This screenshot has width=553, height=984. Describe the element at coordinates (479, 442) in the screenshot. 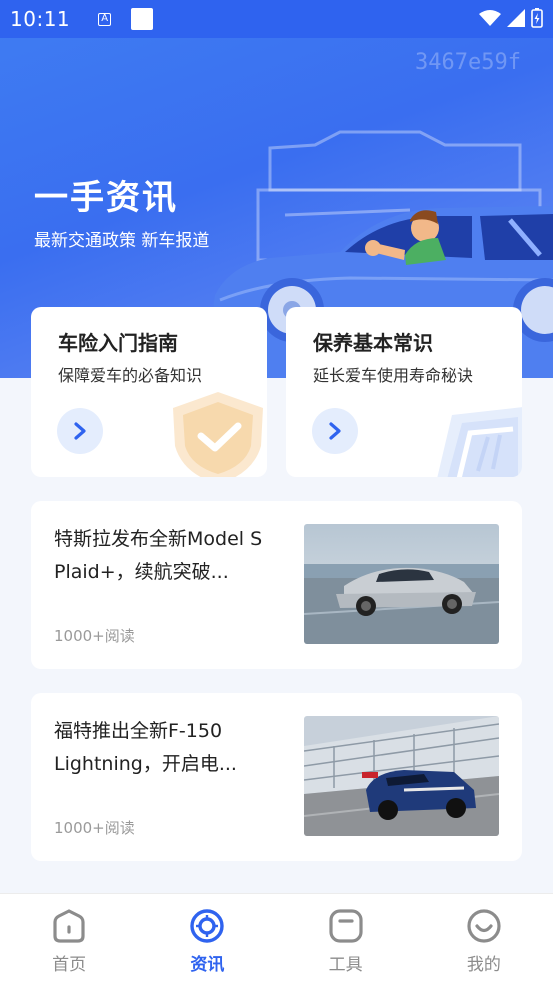

I see `book-icon` at that location.